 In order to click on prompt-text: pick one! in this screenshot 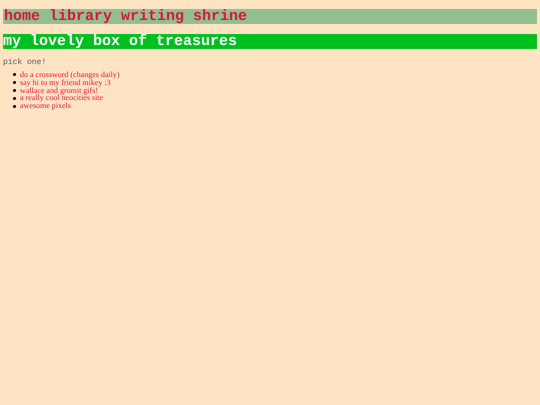, I will do `click(25, 63)`.